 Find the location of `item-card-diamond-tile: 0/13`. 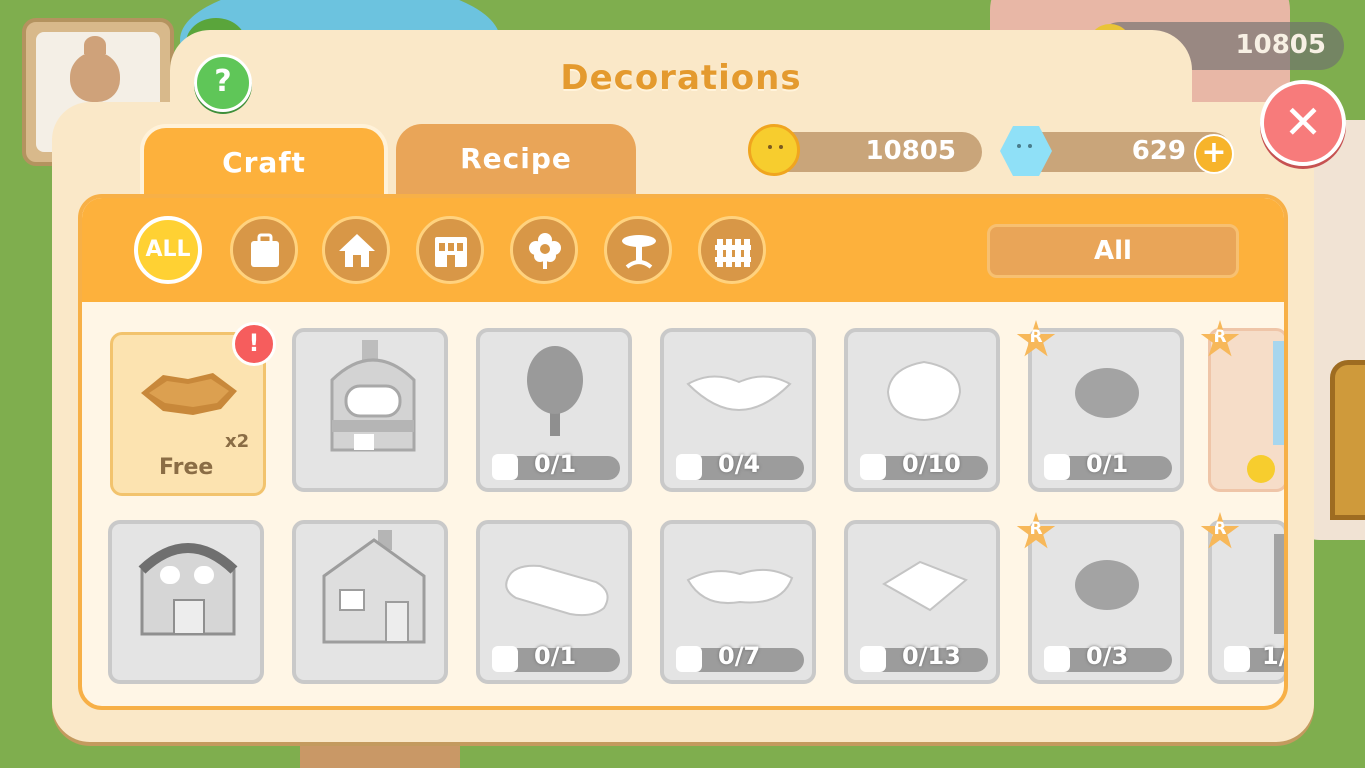

item-card-diamond-tile: 0/13 is located at coordinates (922, 602).